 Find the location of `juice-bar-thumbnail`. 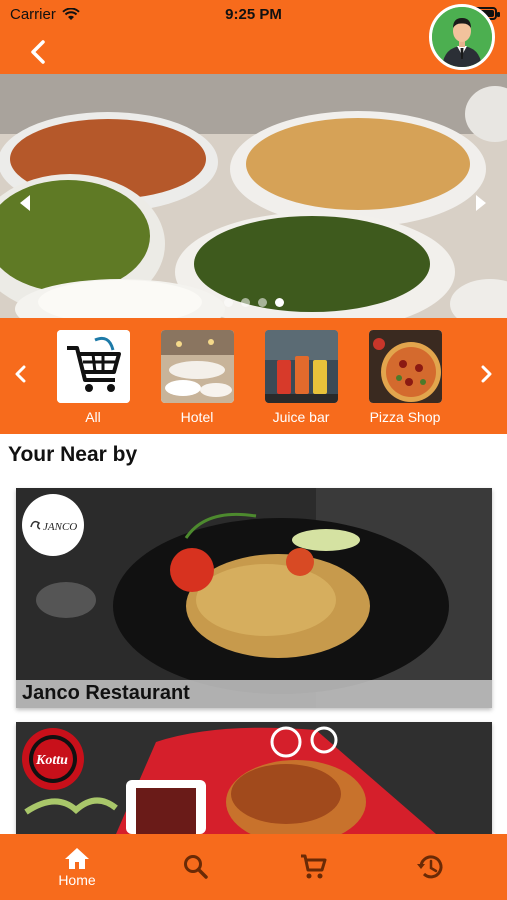

juice-bar-thumbnail is located at coordinates (301, 366).